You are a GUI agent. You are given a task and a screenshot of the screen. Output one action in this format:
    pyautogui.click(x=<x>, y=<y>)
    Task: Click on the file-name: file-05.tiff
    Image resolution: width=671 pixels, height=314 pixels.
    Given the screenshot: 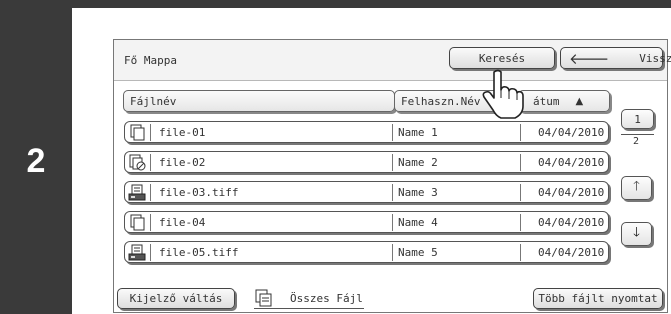 What is the action you would take?
    pyautogui.click(x=199, y=252)
    